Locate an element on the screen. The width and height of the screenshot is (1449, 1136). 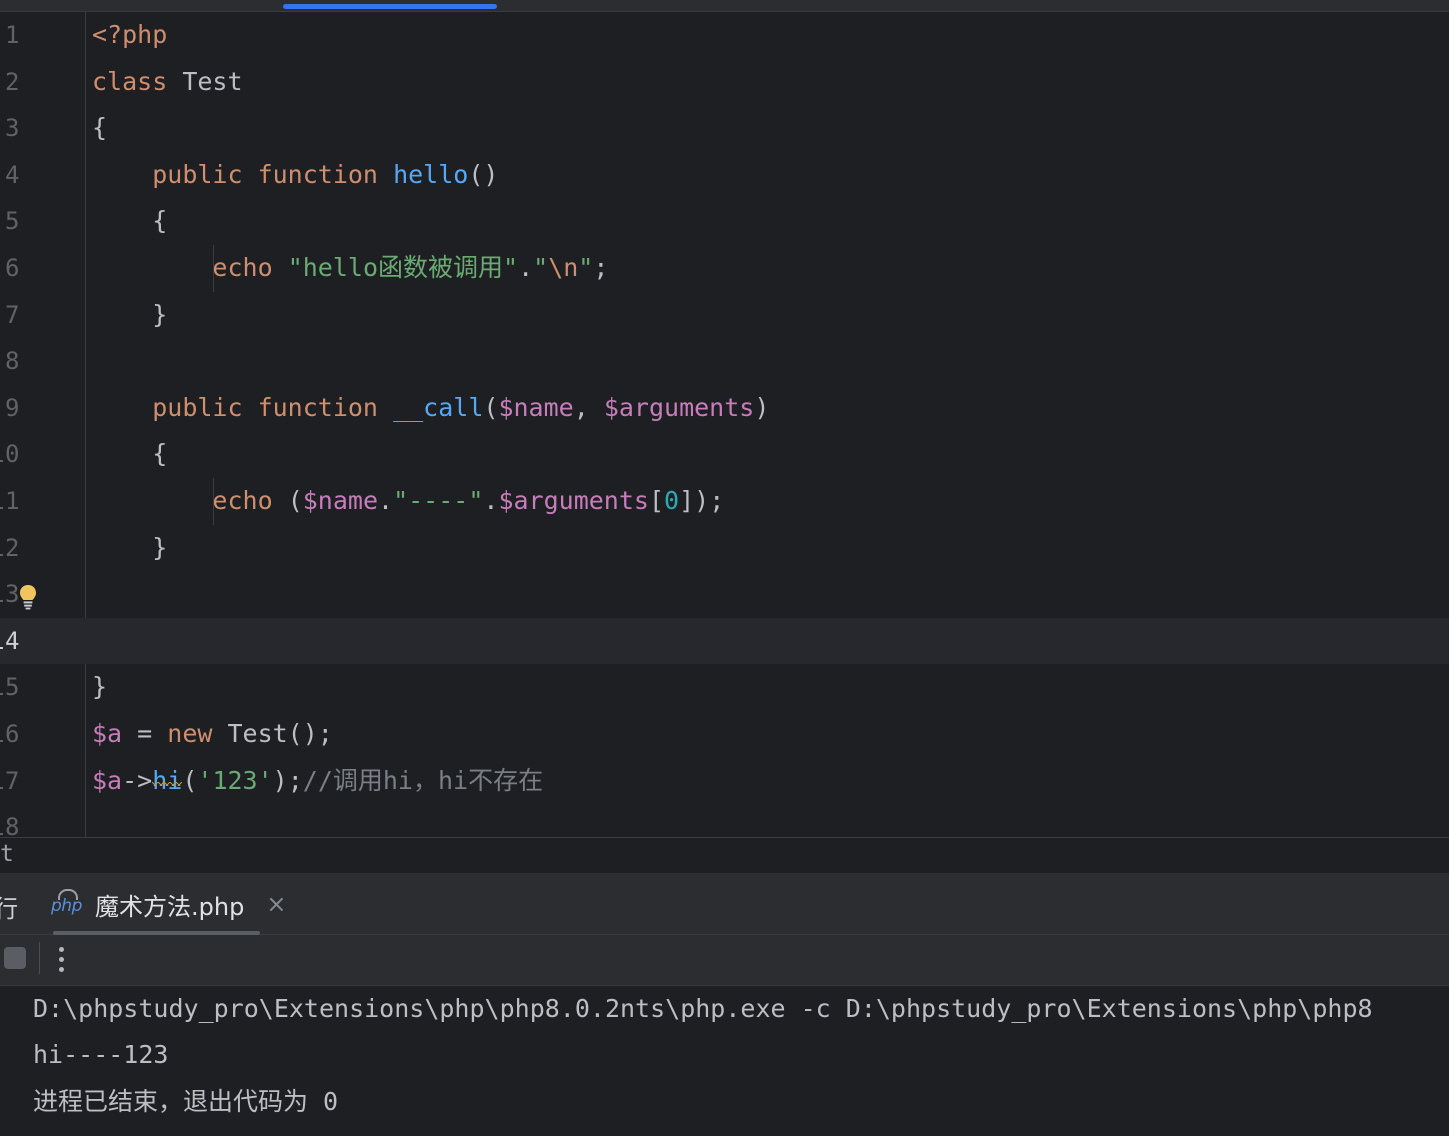
code-token: [ is located at coordinates (656, 500).